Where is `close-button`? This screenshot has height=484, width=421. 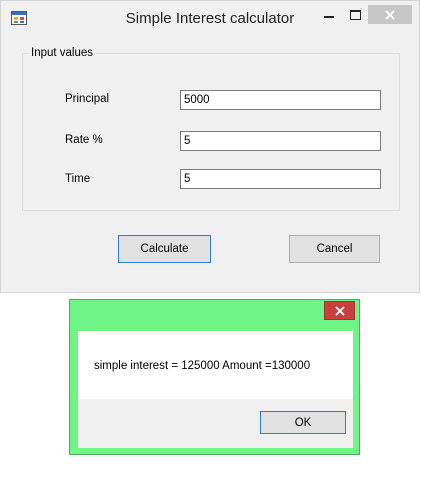 close-button is located at coordinates (390, 14).